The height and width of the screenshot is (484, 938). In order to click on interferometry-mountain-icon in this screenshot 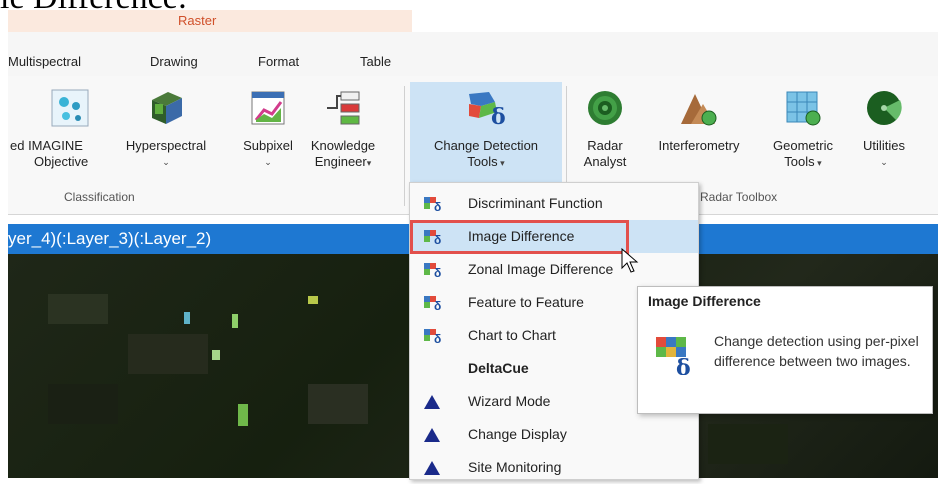, I will do `click(699, 110)`.